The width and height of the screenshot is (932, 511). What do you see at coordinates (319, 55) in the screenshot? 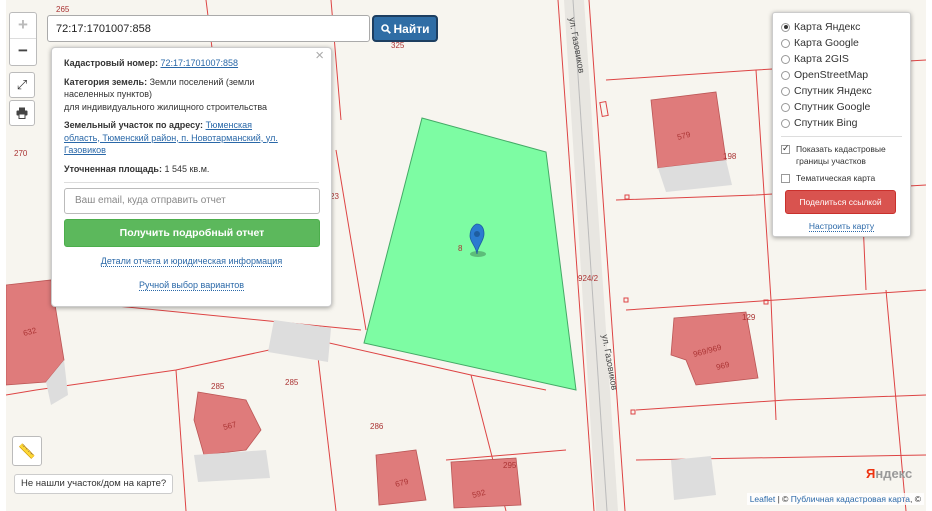
I see `close-icon: ×` at bounding box center [319, 55].